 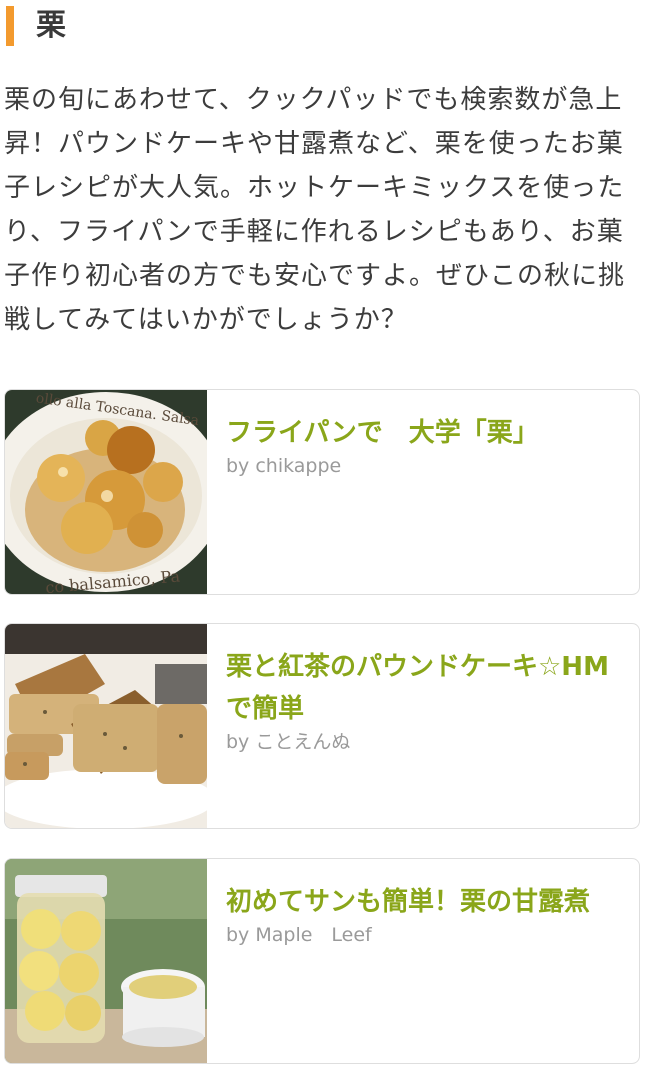 What do you see at coordinates (426, 433) in the screenshot?
I see `recipe-title-1: フライパンで 大学「栗」` at bounding box center [426, 433].